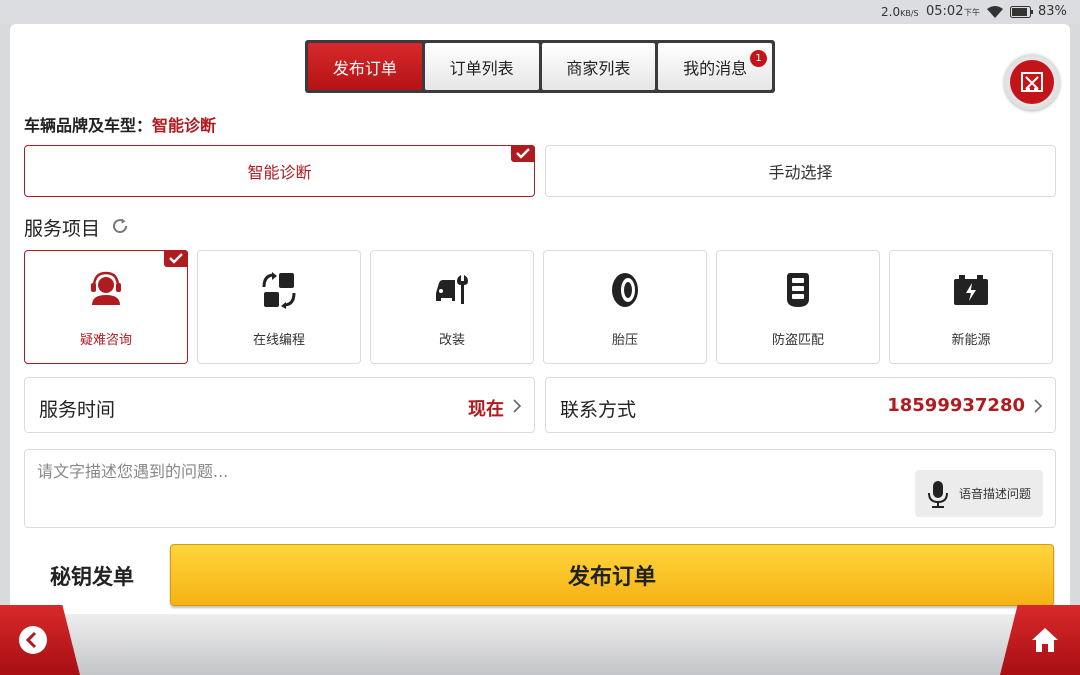 Image resolution: width=1080 pixels, height=675 pixels. Describe the element at coordinates (279, 405) in the screenshot. I see `service-time-row: 服务时间 现在` at that location.